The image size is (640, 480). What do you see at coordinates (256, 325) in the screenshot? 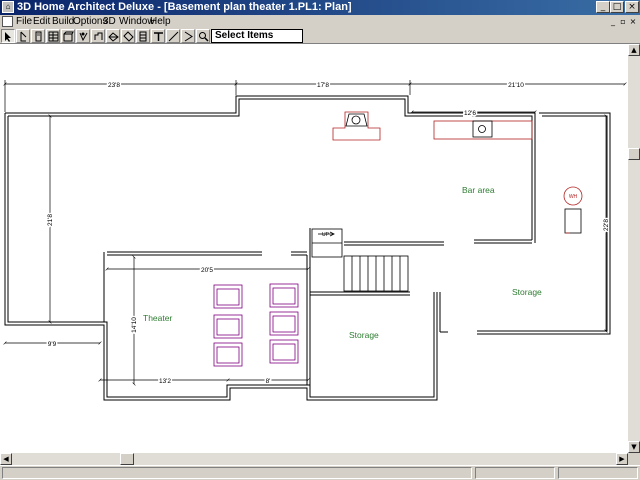
I see `theater-seating` at bounding box center [256, 325].